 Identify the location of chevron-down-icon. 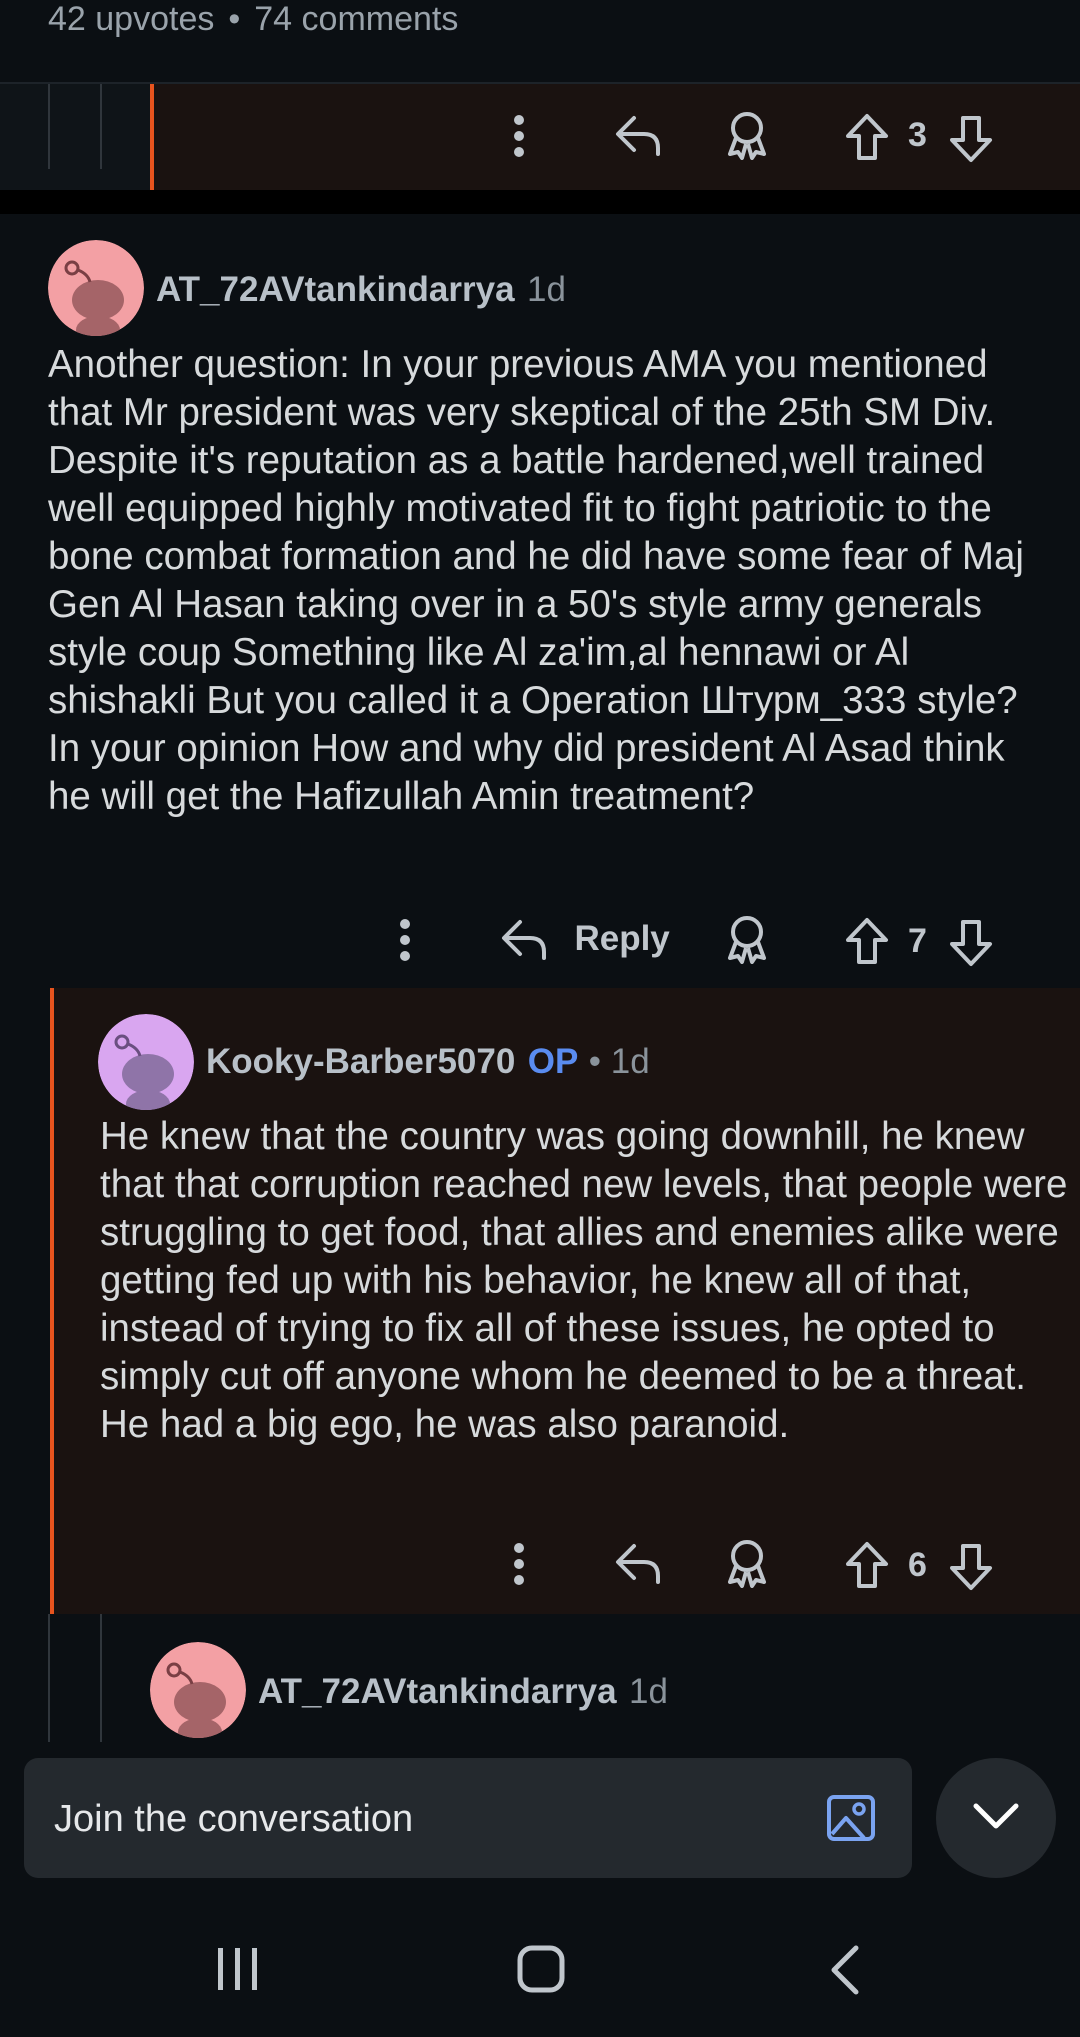
(996, 1817).